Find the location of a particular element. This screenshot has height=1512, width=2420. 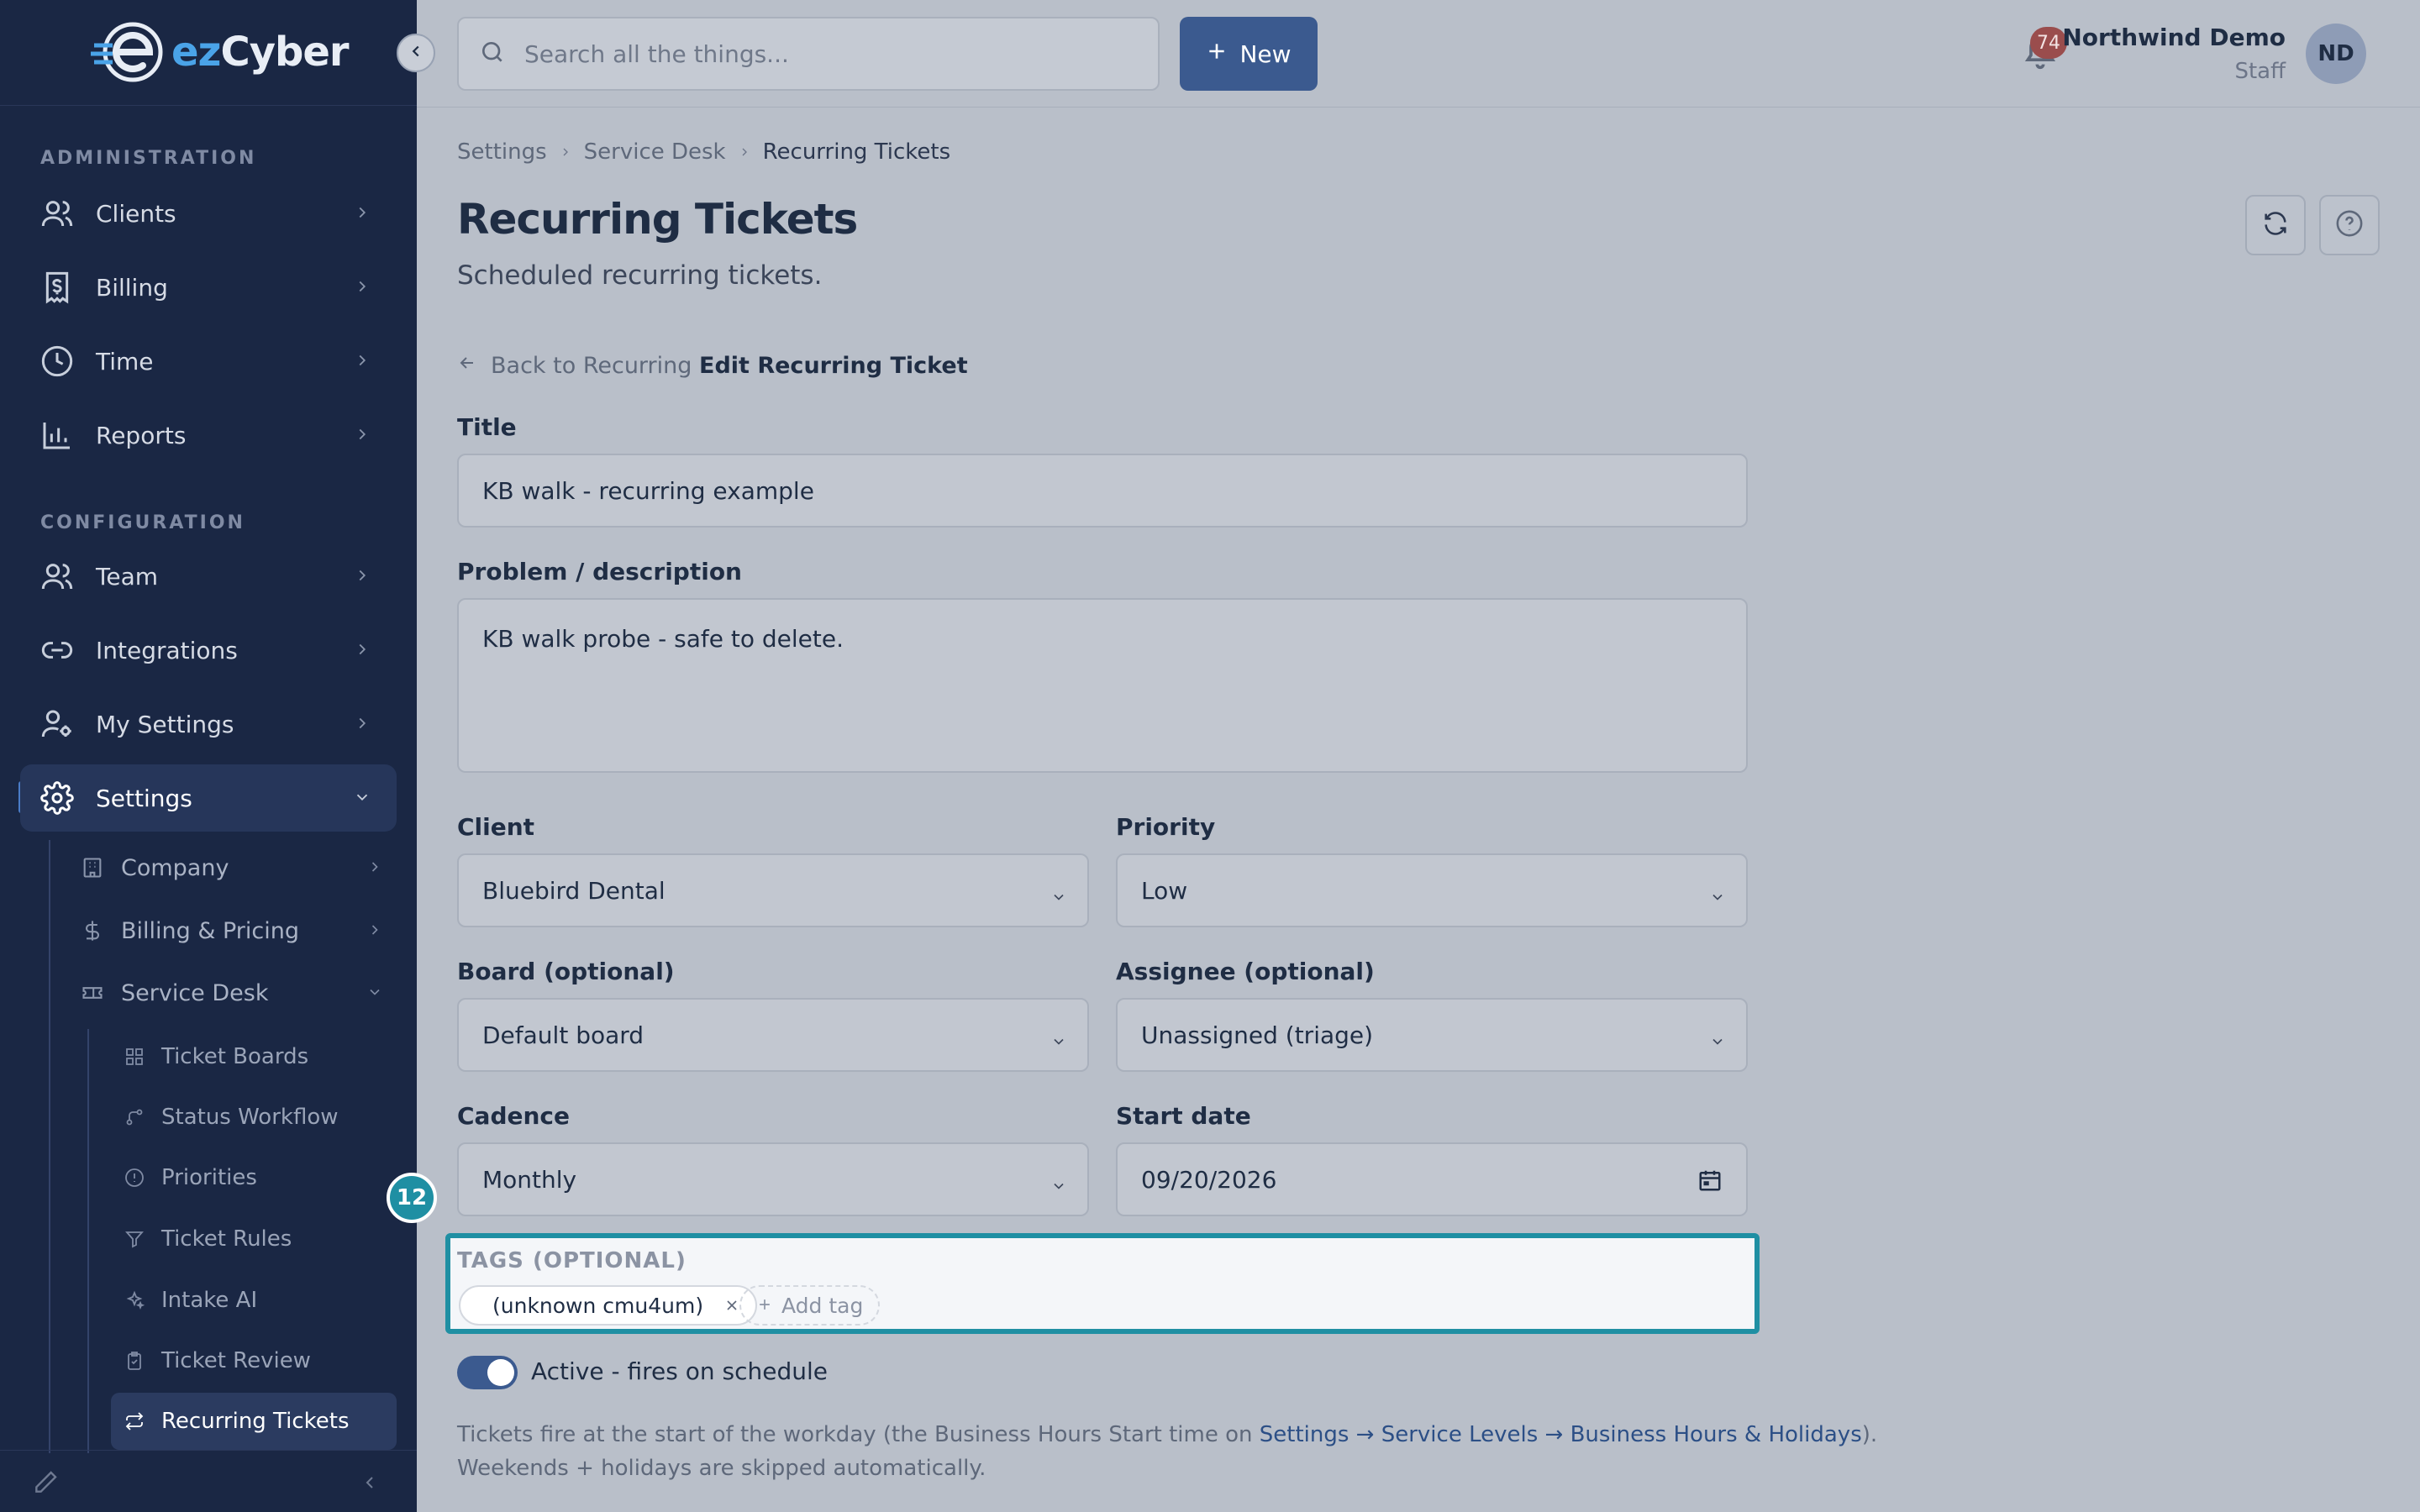

sidebar-item-ticket-review: Ticket Review is located at coordinates (254, 1360).